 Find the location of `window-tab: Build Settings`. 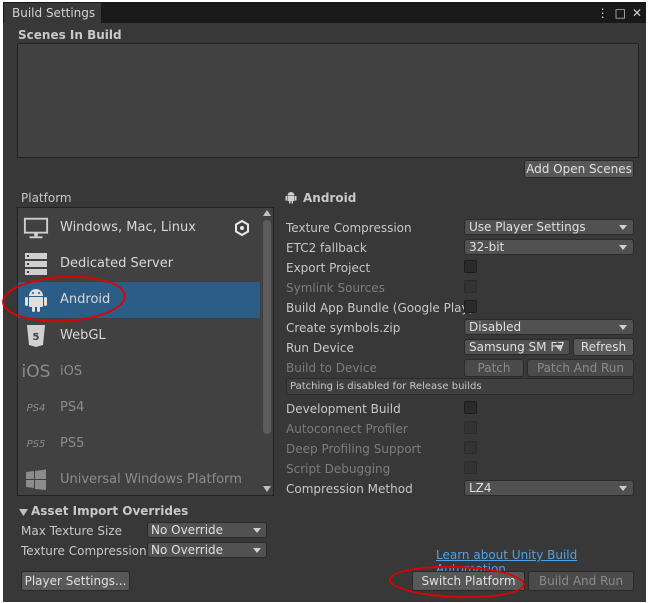

window-tab: Build Settings is located at coordinates (52, 13).